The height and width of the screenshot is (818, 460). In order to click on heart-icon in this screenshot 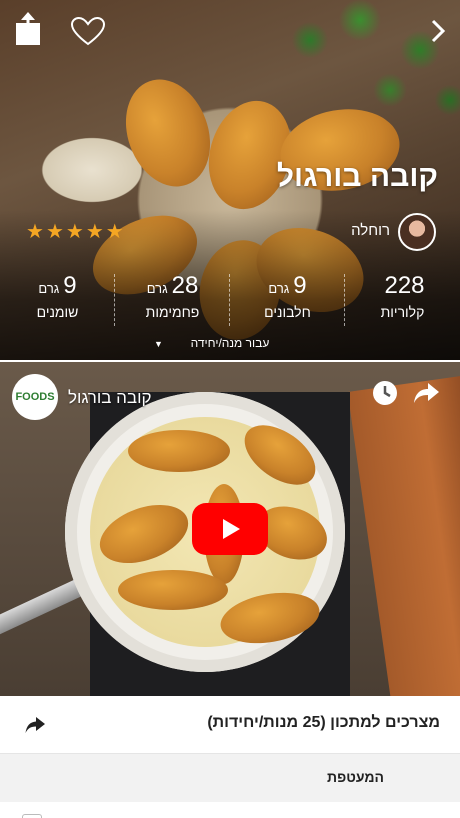, I will do `click(88, 31)`.